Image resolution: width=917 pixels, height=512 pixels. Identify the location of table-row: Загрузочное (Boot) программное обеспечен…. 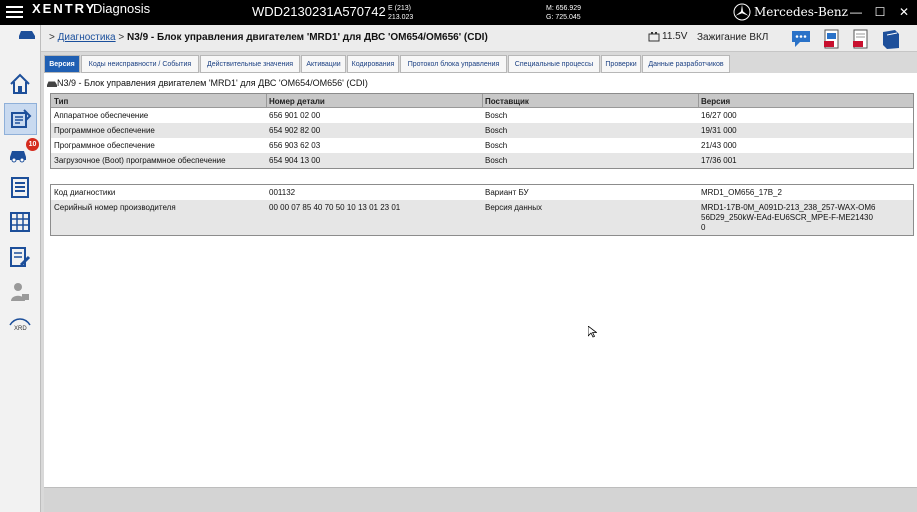
(482, 160).